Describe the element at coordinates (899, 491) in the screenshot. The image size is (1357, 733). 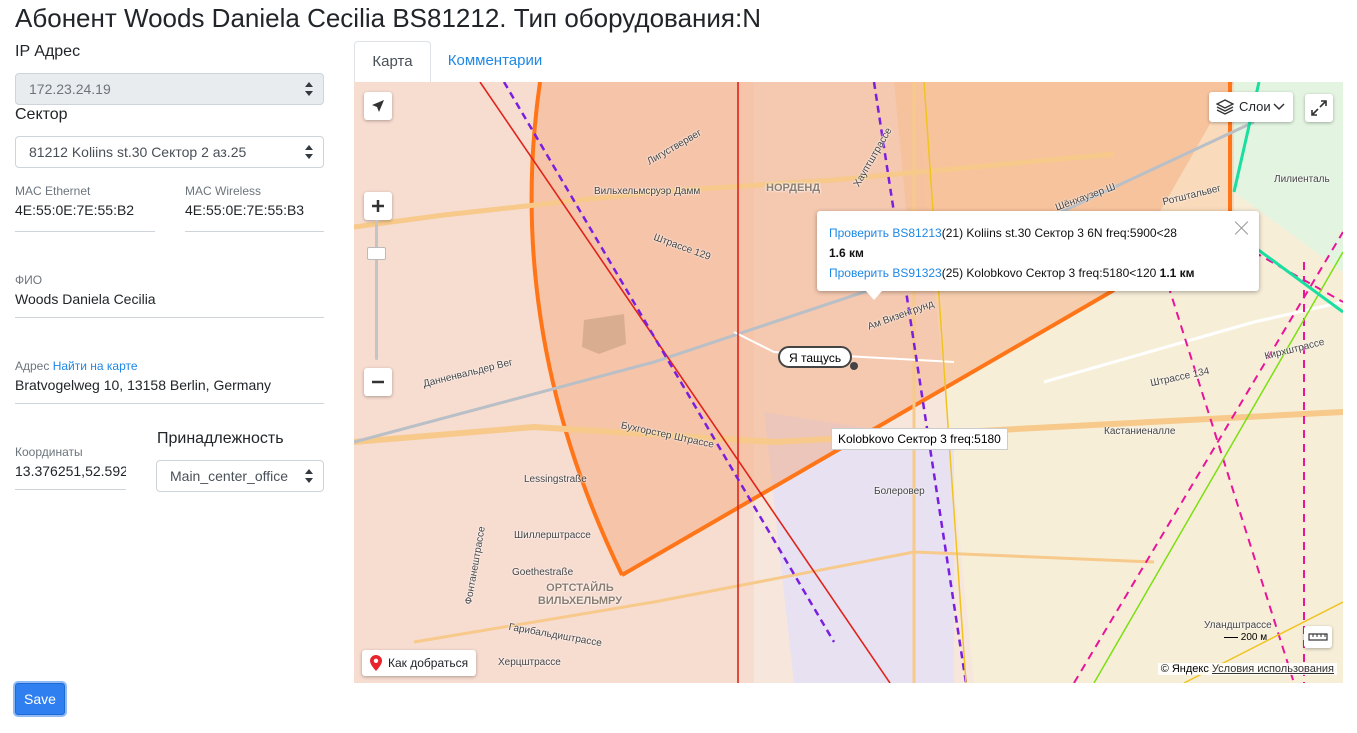
I see `street-label: Болеровер` at that location.